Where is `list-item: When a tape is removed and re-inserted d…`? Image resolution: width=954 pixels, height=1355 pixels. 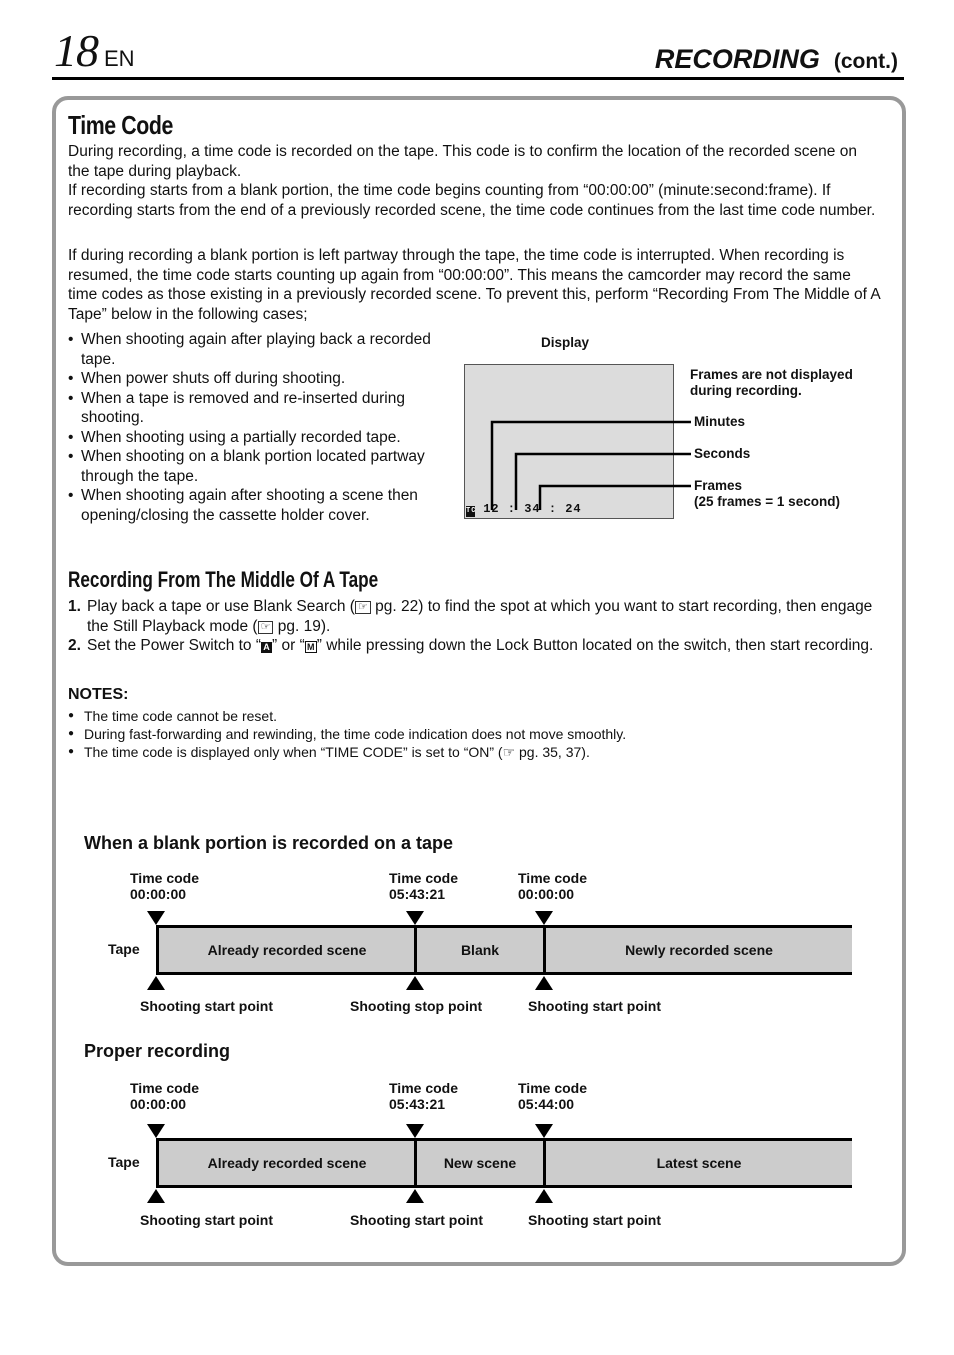 list-item: When a tape is removed and re-inserted d… is located at coordinates (256, 408).